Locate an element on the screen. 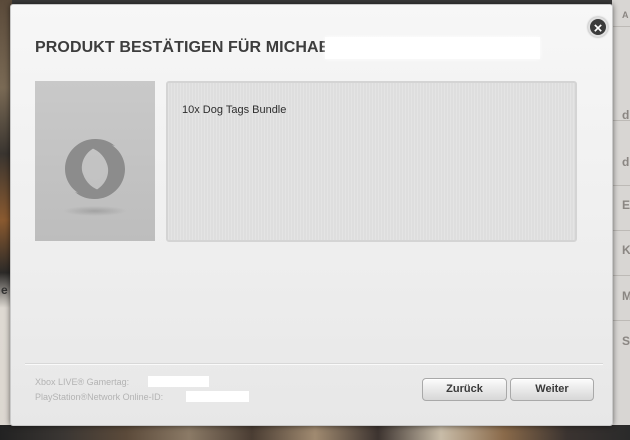 Image resolution: width=630 pixels, height=440 pixels. back-button: Zurück is located at coordinates (464, 389).